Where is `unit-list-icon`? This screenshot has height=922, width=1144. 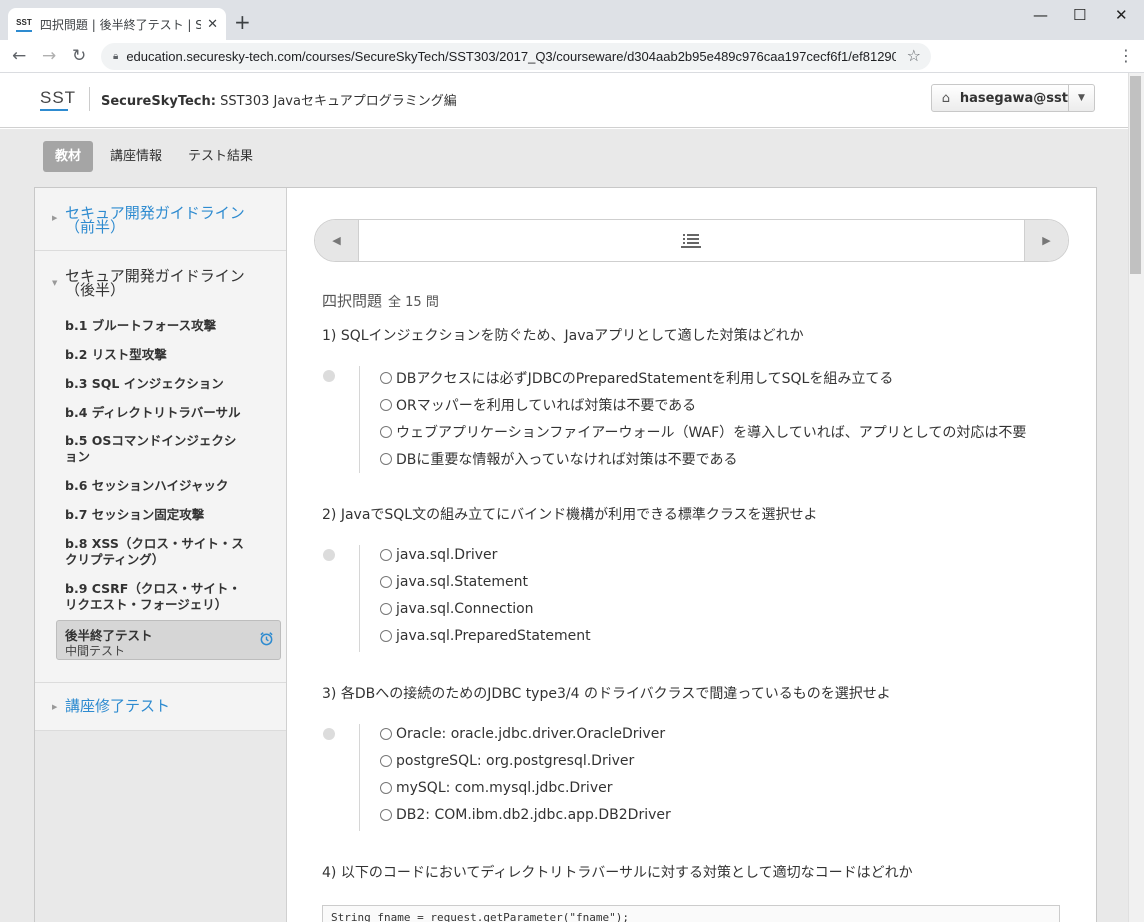
unit-list-icon is located at coordinates (691, 241).